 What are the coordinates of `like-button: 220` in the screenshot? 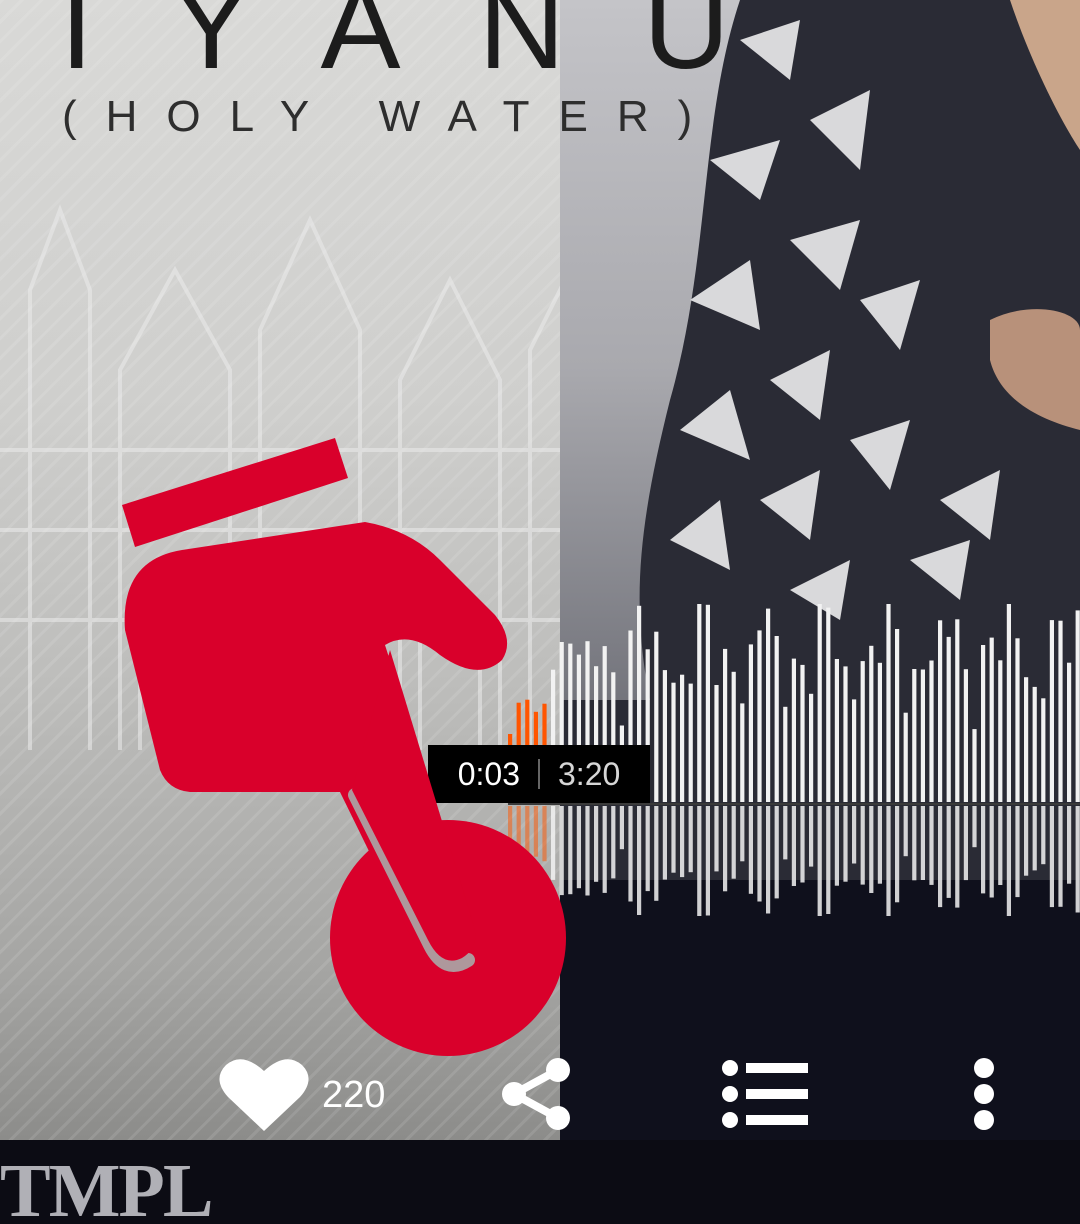 It's located at (318, 1095).